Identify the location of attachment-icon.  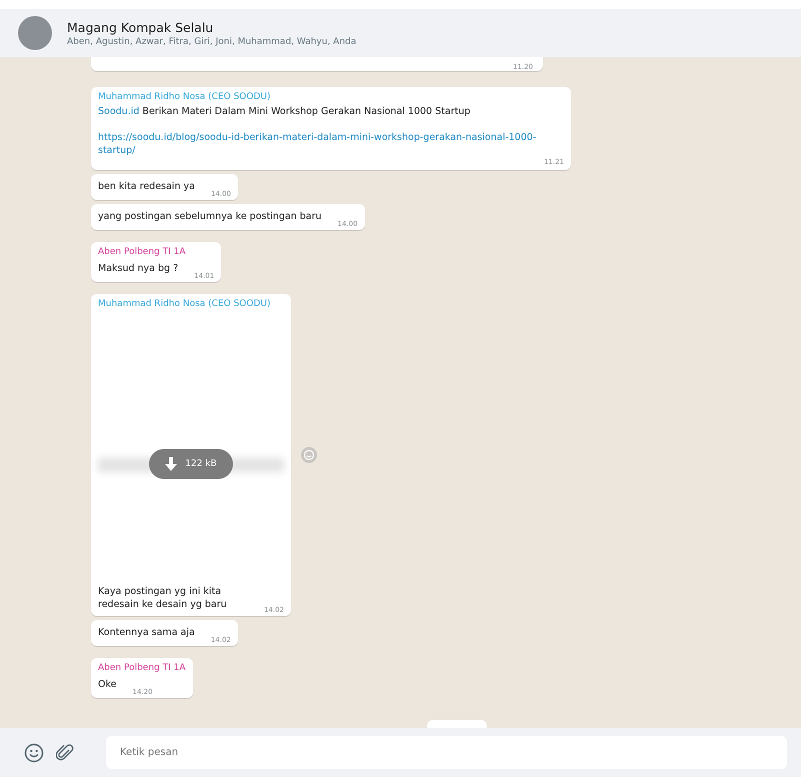
(65, 752).